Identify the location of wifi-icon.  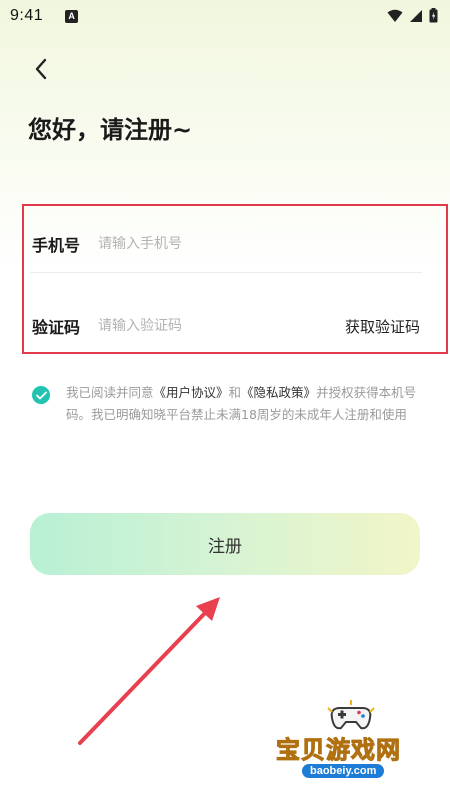
(395, 15).